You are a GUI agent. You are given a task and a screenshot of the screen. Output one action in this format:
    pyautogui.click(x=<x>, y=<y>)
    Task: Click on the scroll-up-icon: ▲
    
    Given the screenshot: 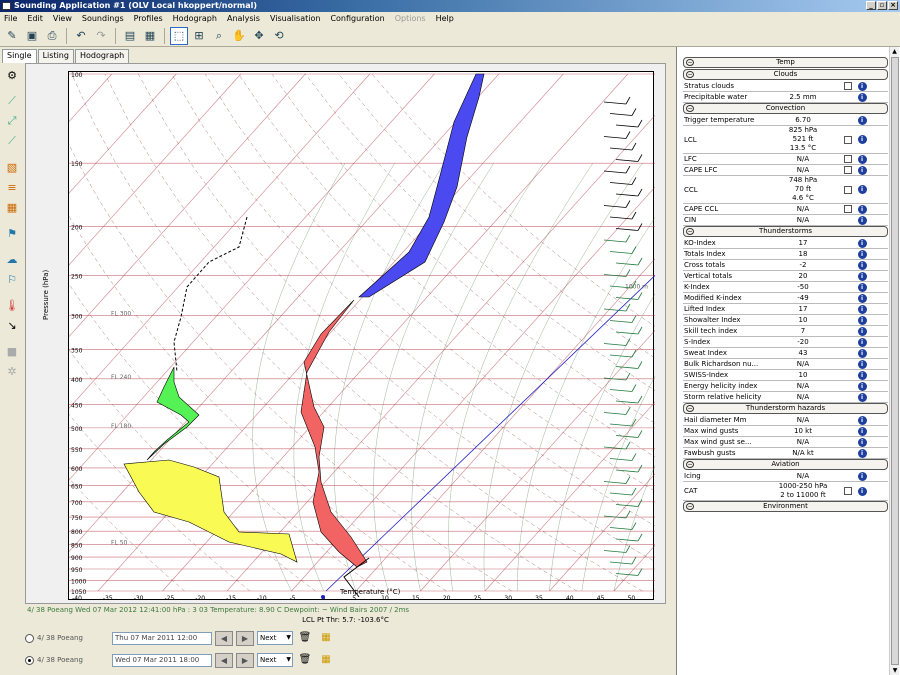 What is the action you would take?
    pyautogui.click(x=894, y=51)
    